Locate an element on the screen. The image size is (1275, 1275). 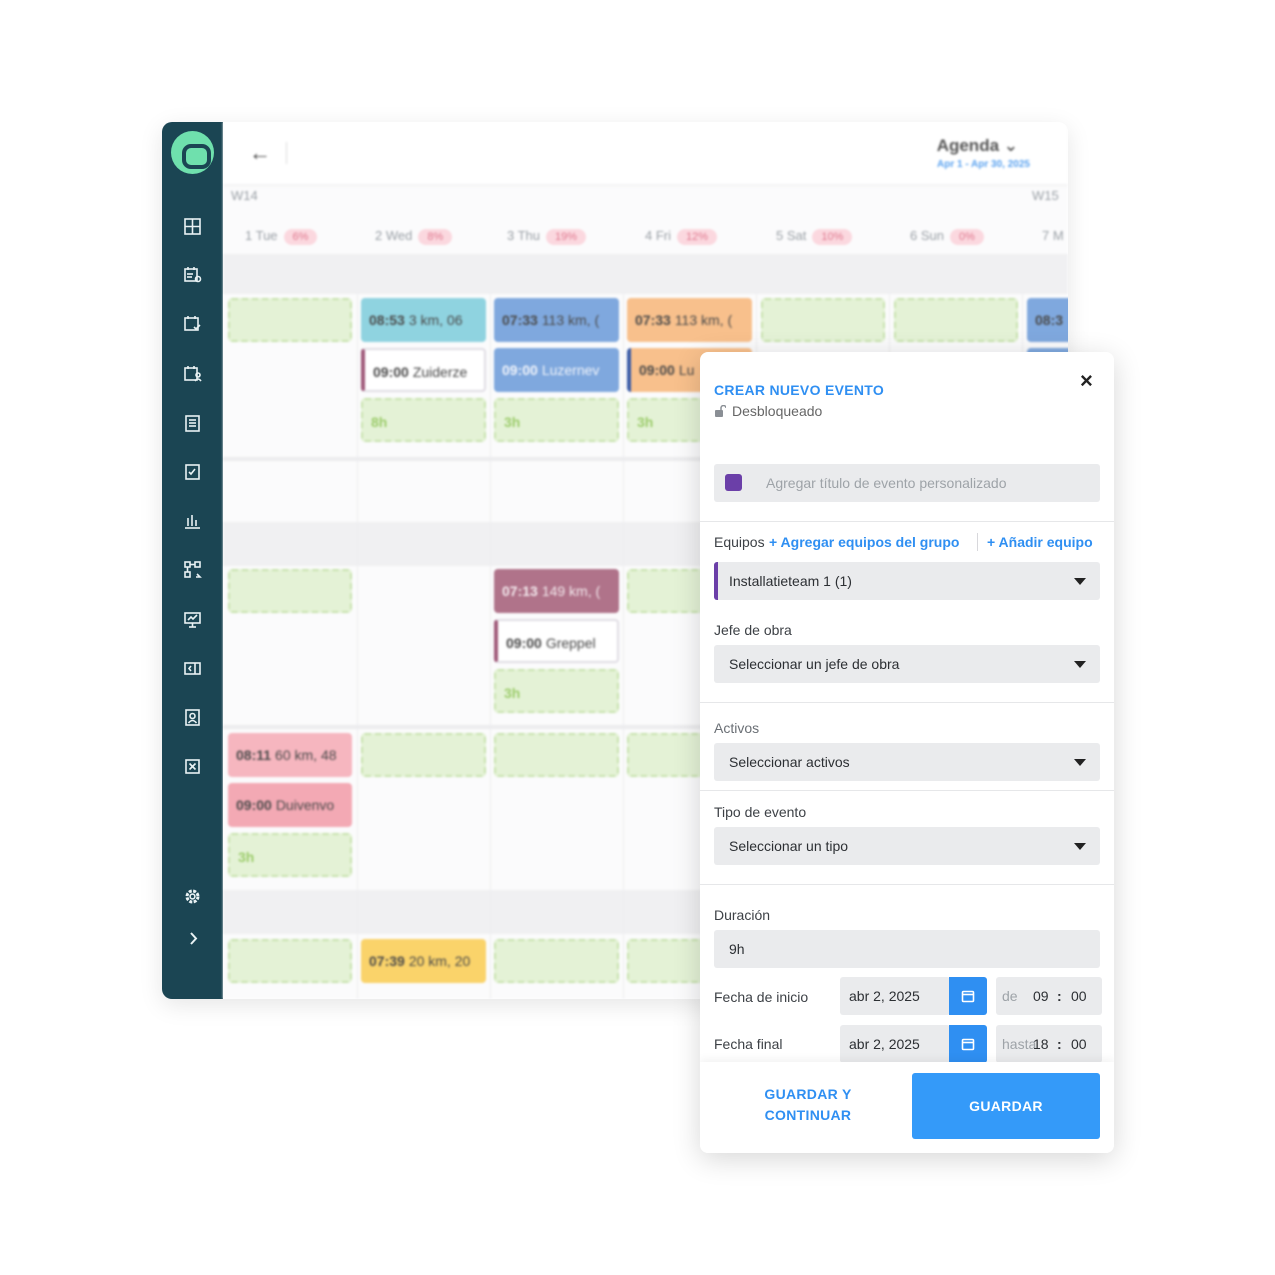
calendar-event: 09:00 Zuiderze is located at coordinates (423, 370).